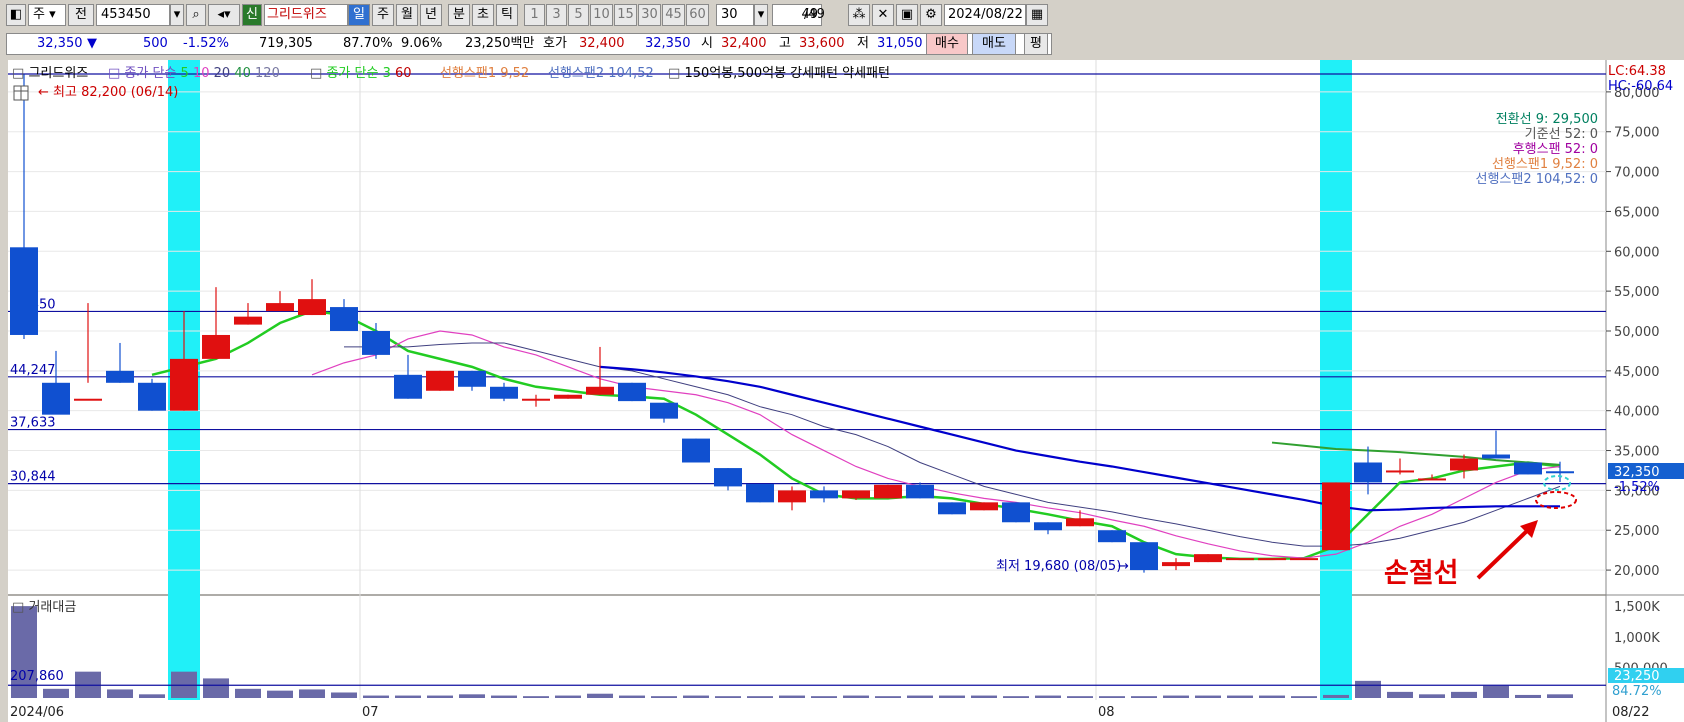 The height and width of the screenshot is (722, 1684). I want to click on legend-name: 그리드위즈, so click(58, 73).